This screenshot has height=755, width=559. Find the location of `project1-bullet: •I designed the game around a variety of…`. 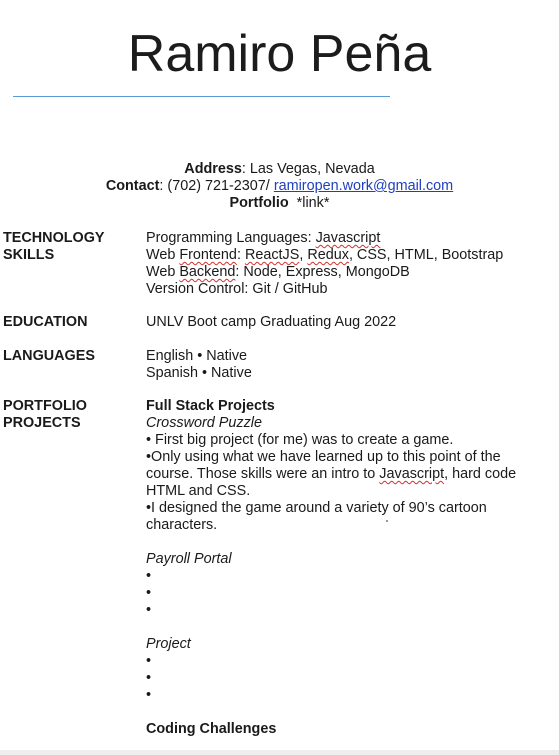

project1-bullet: •I designed the game around a variety of… is located at coordinates (316, 516).